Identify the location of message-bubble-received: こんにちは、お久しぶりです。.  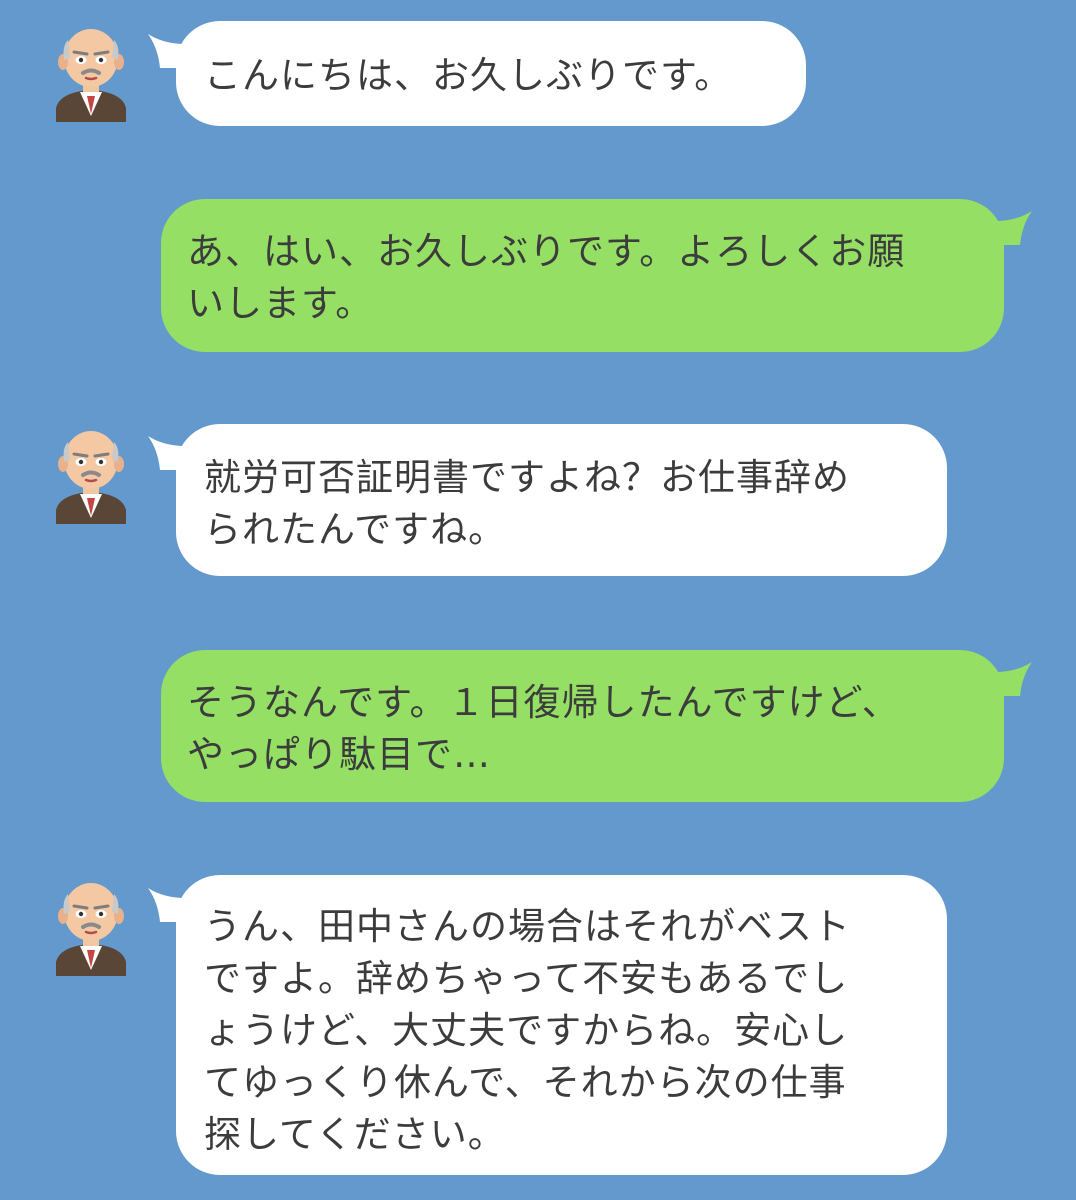
(491, 73).